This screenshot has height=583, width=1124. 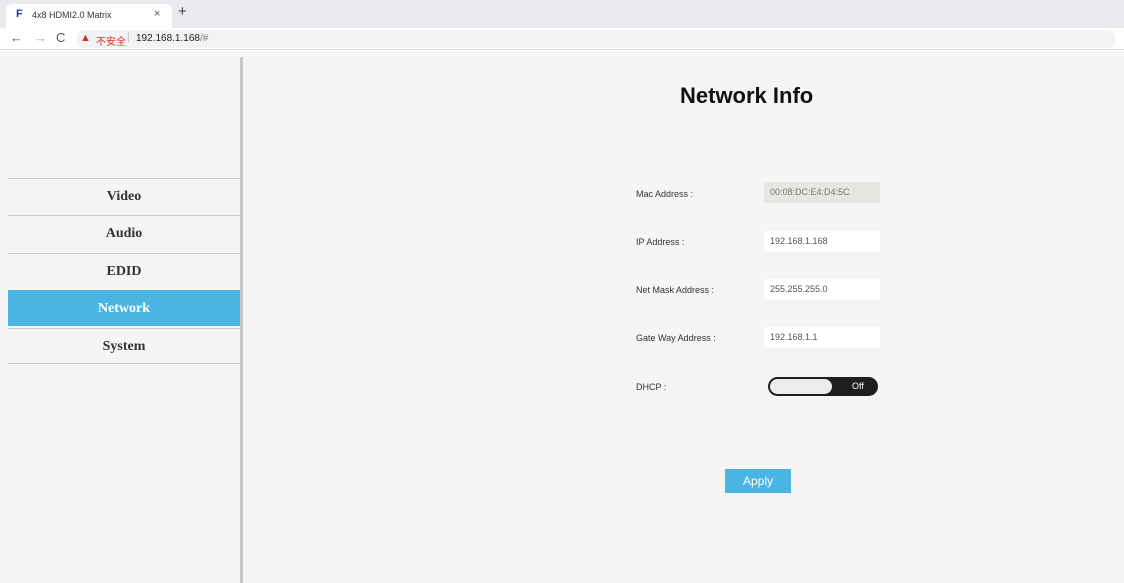 I want to click on gateway-address-field, so click(x=822, y=337).